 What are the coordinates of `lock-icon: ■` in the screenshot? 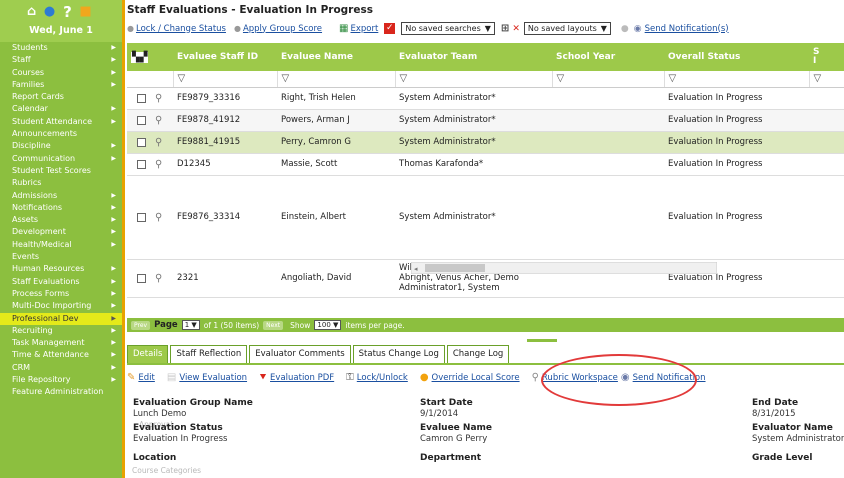 It's located at (85, 11).